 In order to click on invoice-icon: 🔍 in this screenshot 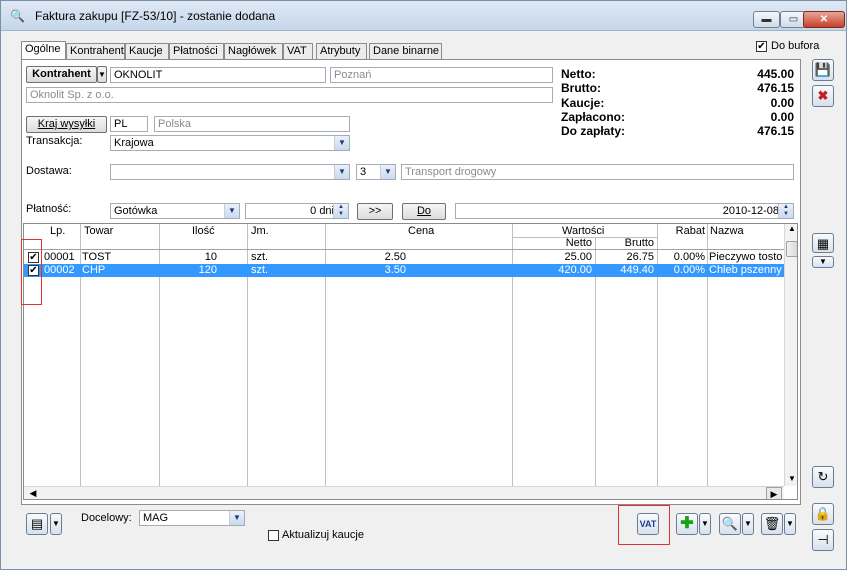, I will do `click(17, 16)`.